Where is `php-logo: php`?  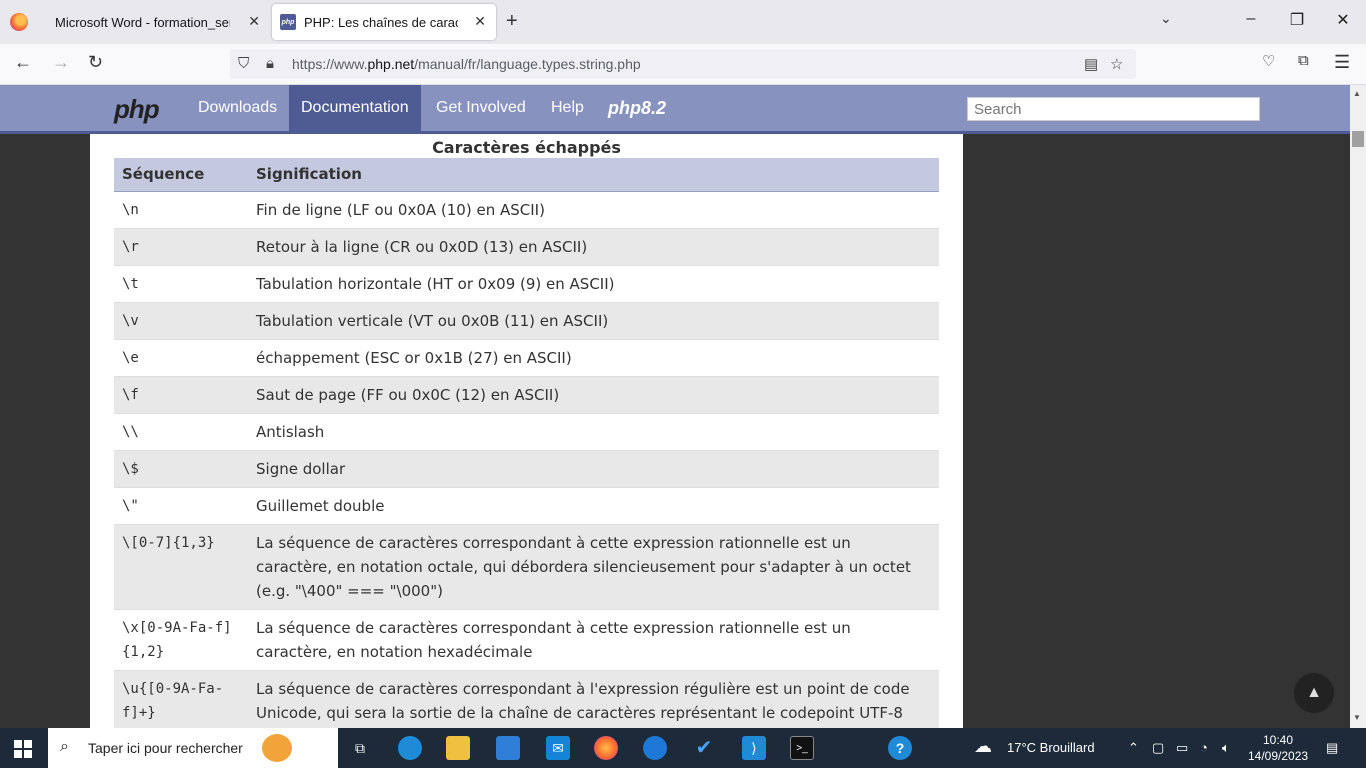
php-logo: php is located at coordinates (137, 109).